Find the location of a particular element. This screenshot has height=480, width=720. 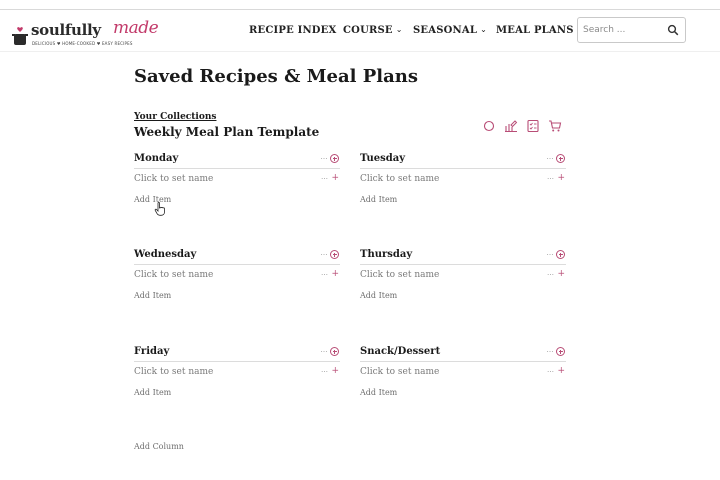

day-column-friday: Friday ⋯ Click to set name ⋯ + Add Item is located at coordinates (237, 381).